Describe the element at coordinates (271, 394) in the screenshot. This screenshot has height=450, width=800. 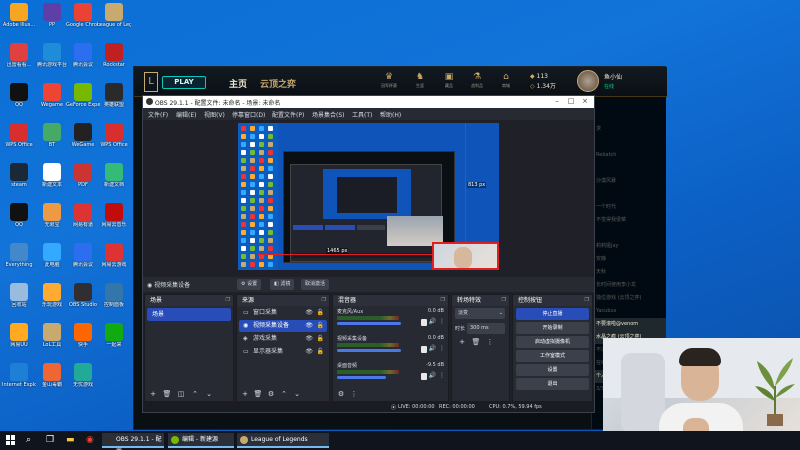
I see `source-settings-icon: ⚙` at that location.